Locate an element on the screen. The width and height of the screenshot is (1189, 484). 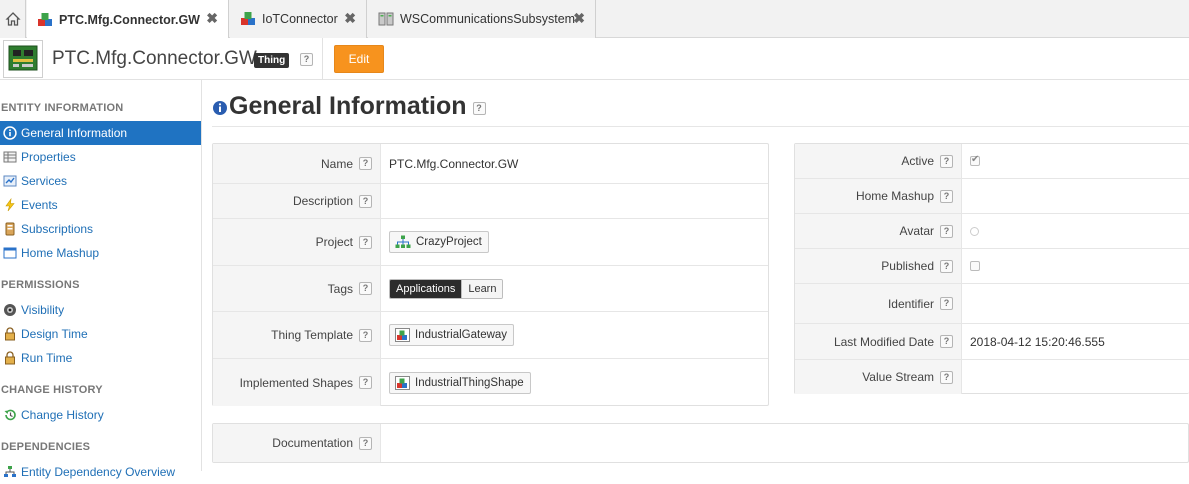
field-row-description: Description ? is located at coordinates (490, 201).